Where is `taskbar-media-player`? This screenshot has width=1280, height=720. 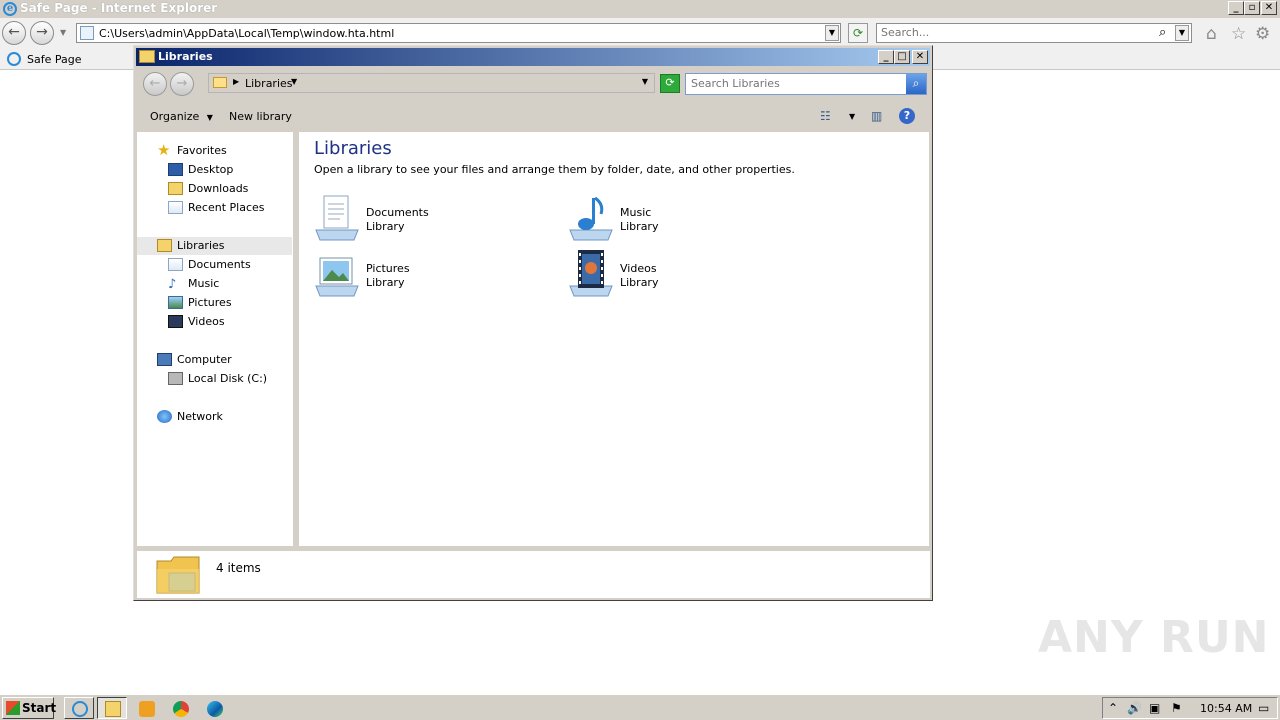
taskbar-media-player is located at coordinates (146, 708).